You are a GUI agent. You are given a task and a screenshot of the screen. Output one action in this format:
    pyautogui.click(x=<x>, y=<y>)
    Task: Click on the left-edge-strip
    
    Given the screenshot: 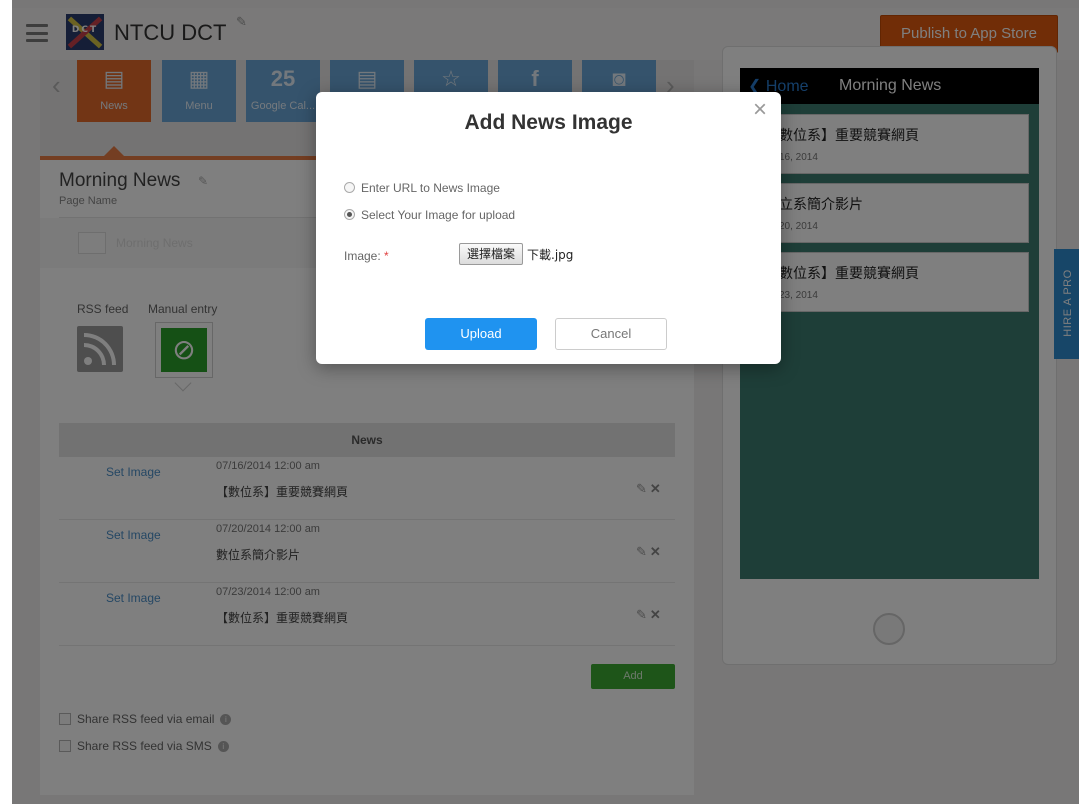 What is the action you would take?
    pyautogui.click(x=6, y=402)
    